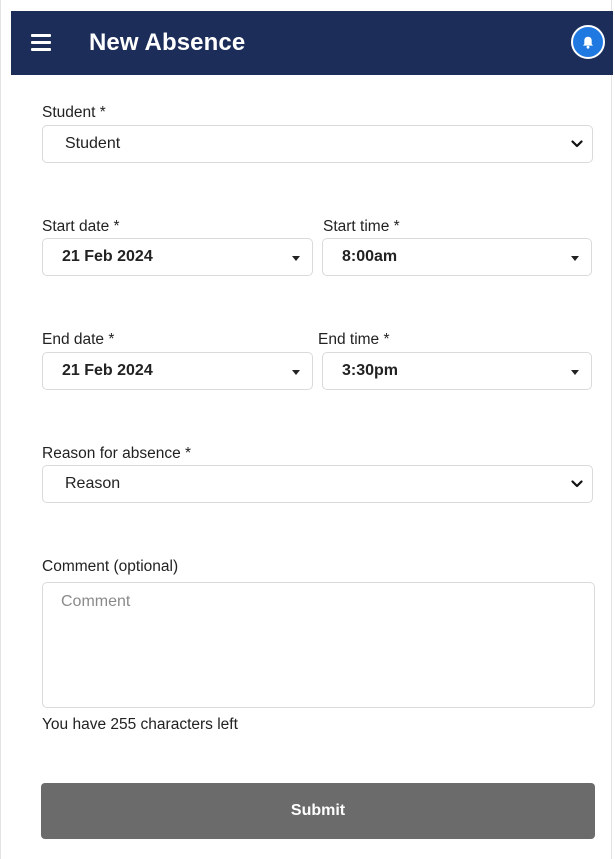 The image size is (615, 859). I want to click on start-date-label: Start date *, so click(81, 226).